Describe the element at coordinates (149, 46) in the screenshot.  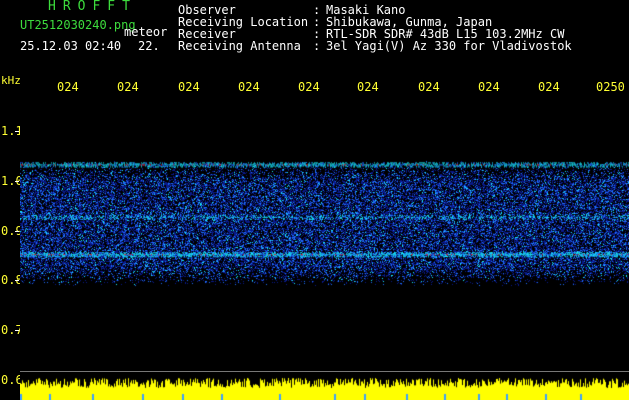
I see `level-value: 22.` at that location.